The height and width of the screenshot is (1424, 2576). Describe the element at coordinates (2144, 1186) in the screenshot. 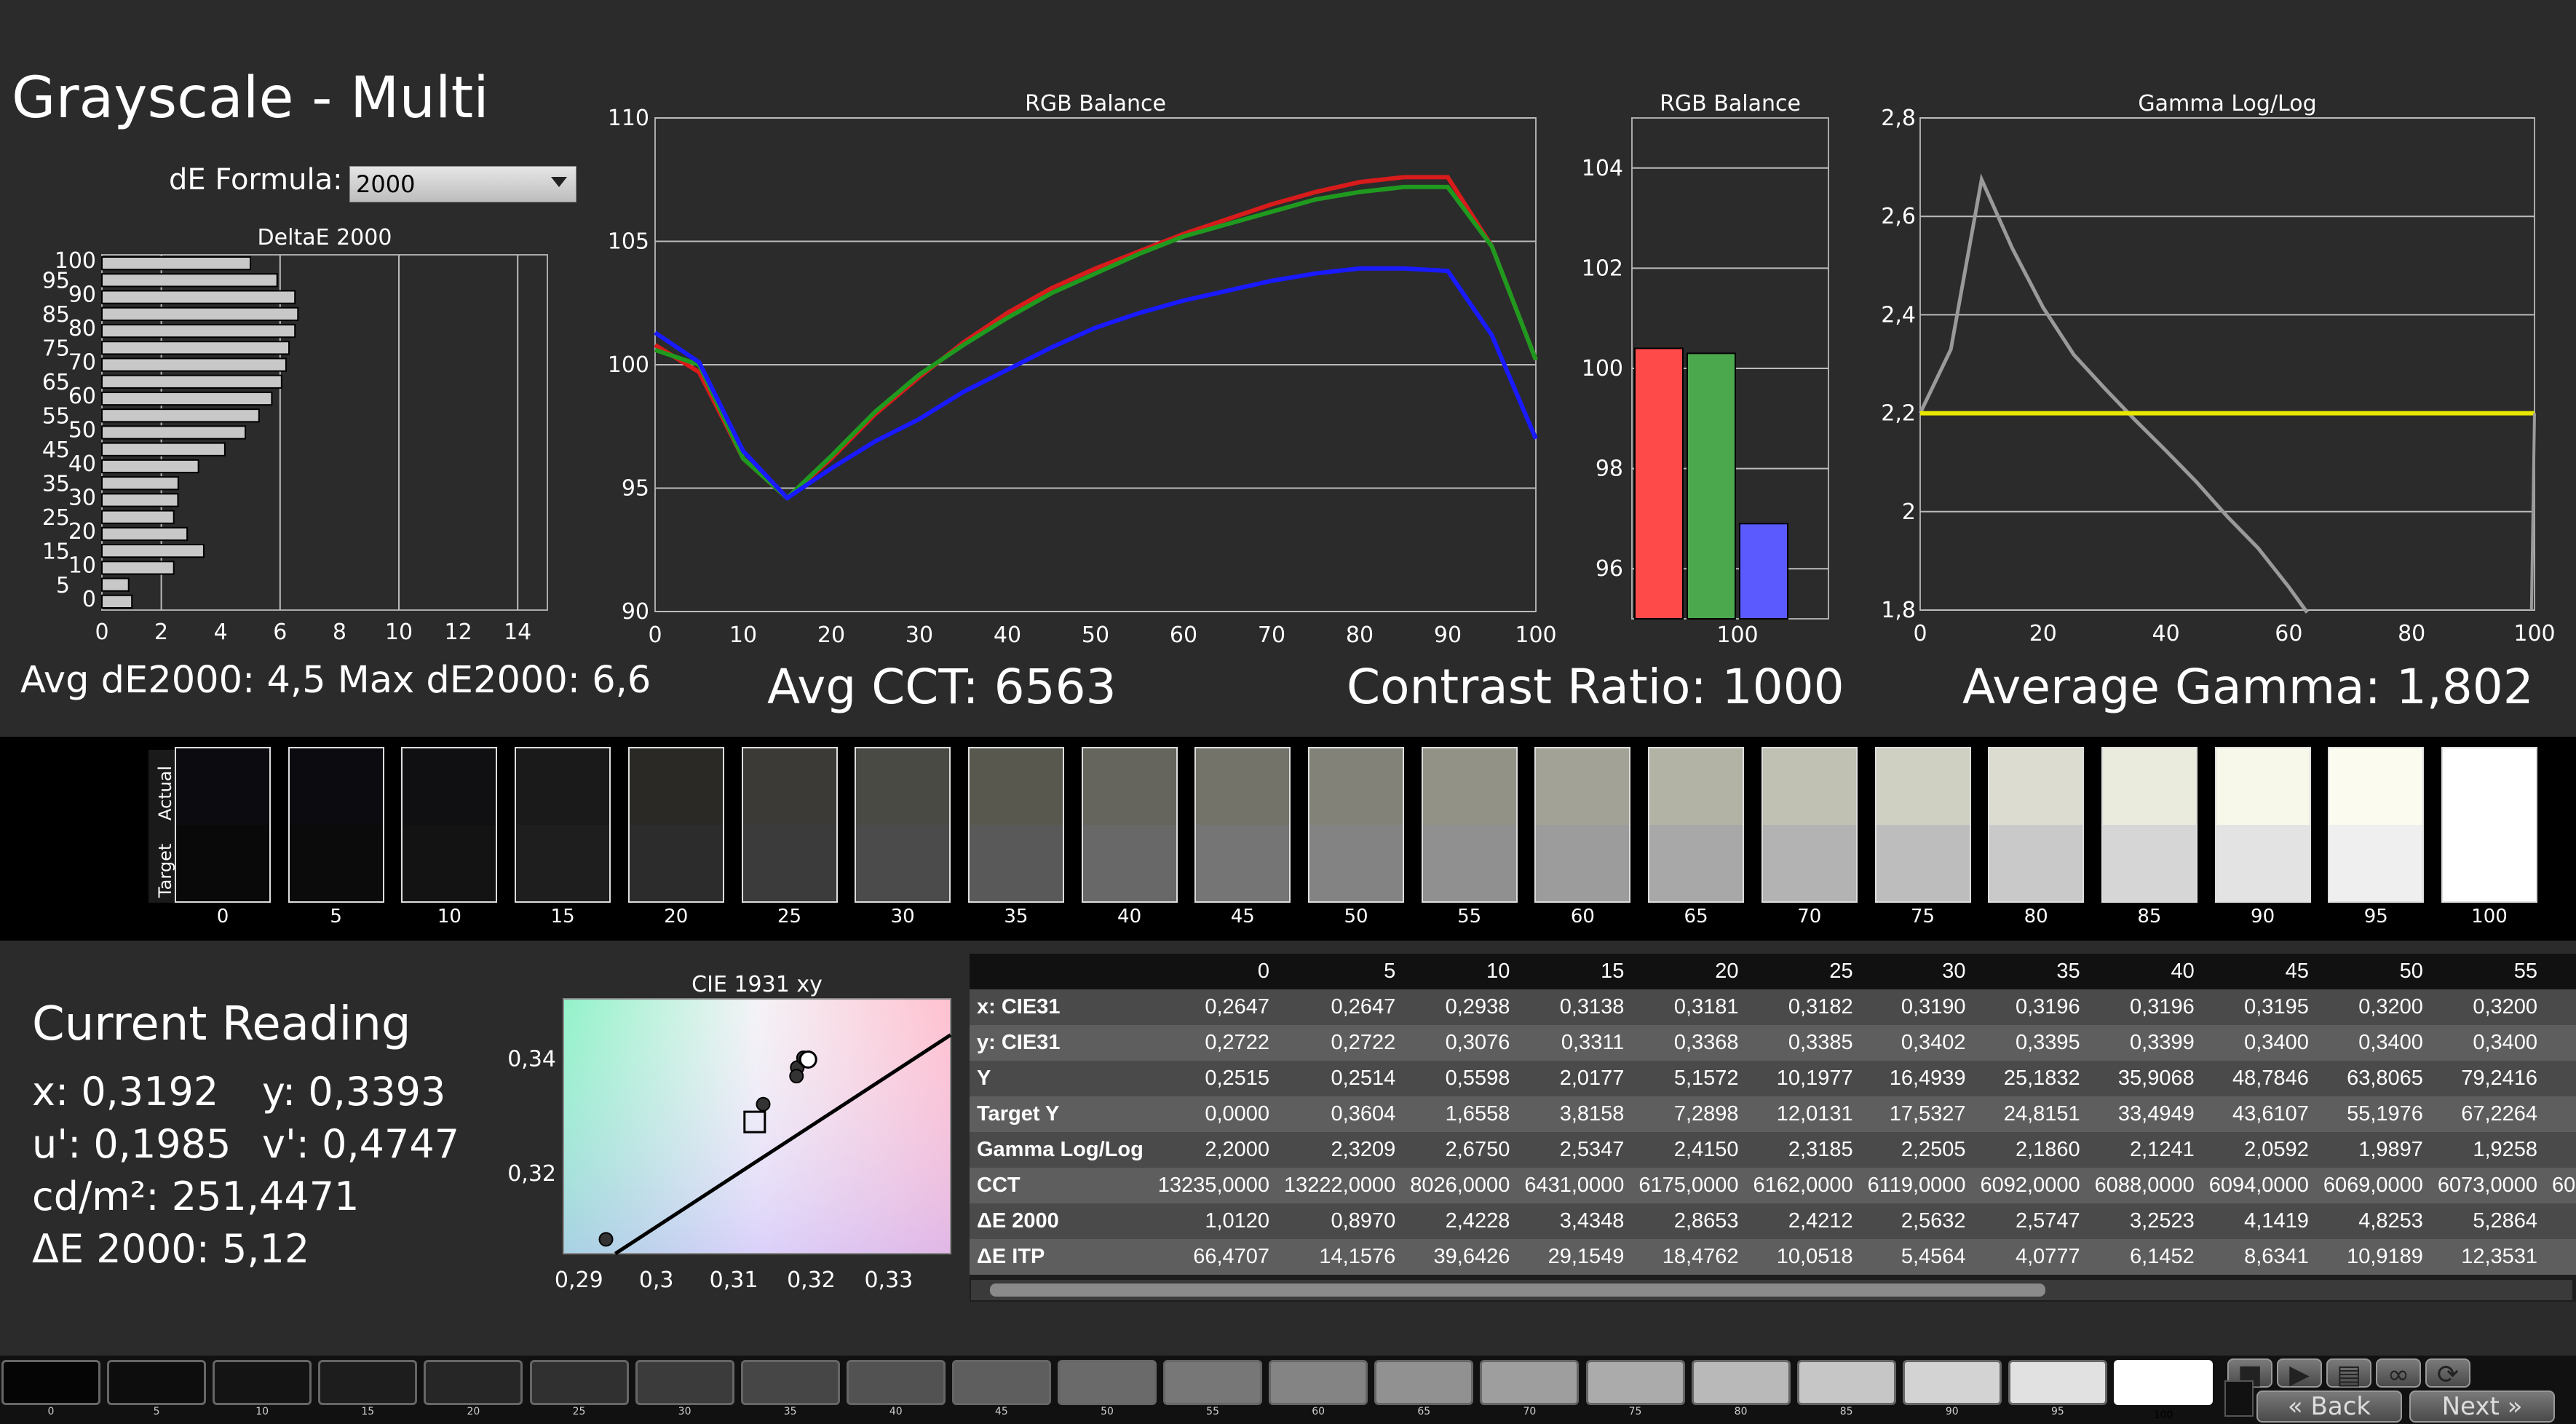

I see `table-cell: 6088,0000` at that location.